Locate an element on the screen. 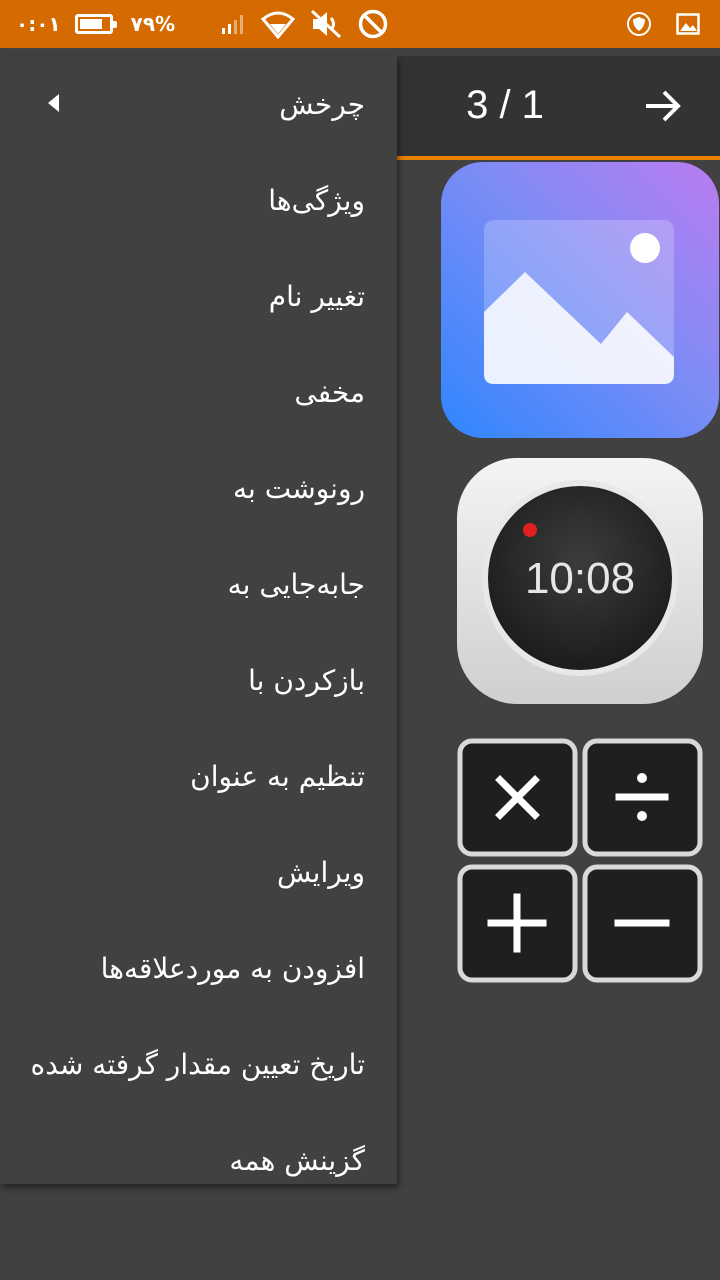 The width and height of the screenshot is (720, 1280). arrow-right-icon is located at coordinates (664, 106).